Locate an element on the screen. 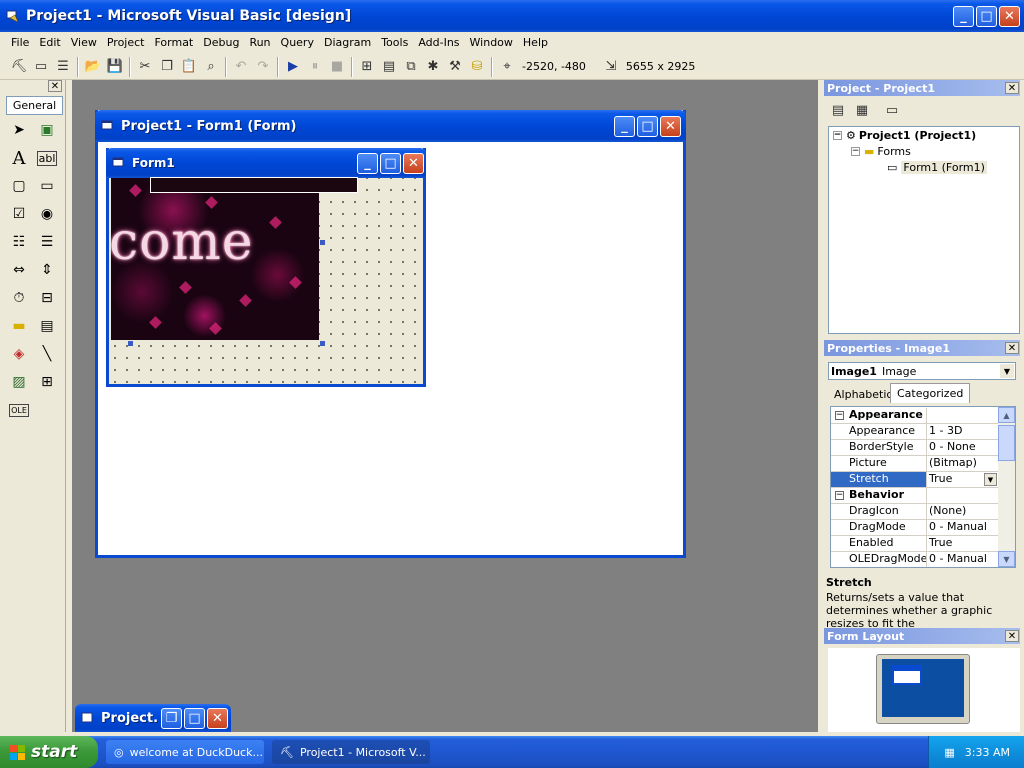  redo-button: ↷ is located at coordinates (263, 67).